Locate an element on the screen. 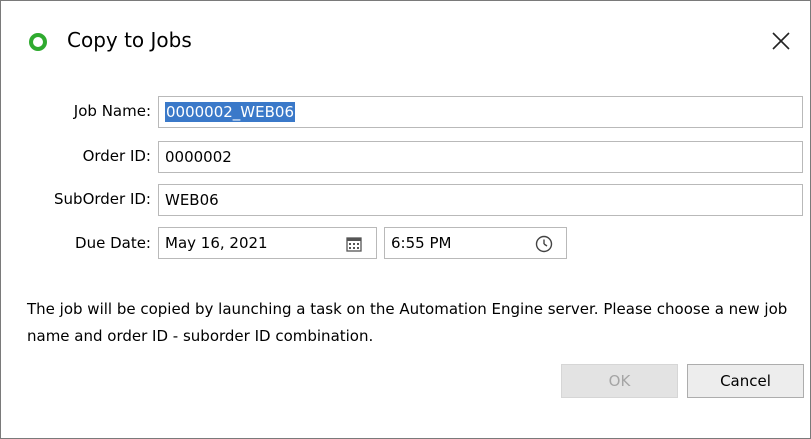 The width and height of the screenshot is (811, 439). order-id-value: 0000002 is located at coordinates (198, 157).